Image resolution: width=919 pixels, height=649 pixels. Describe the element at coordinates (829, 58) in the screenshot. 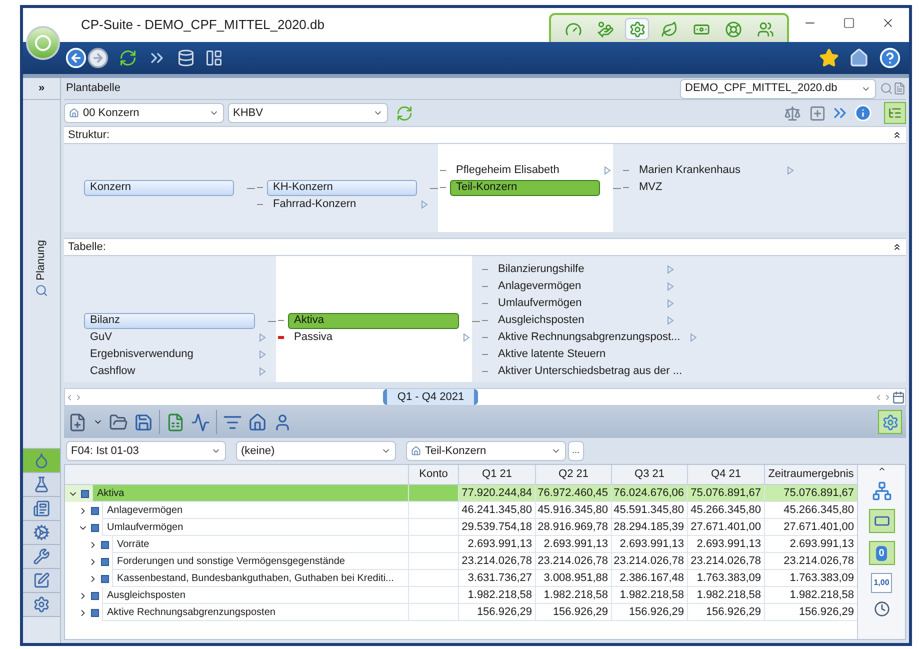

I see `favorite-star-icon` at that location.